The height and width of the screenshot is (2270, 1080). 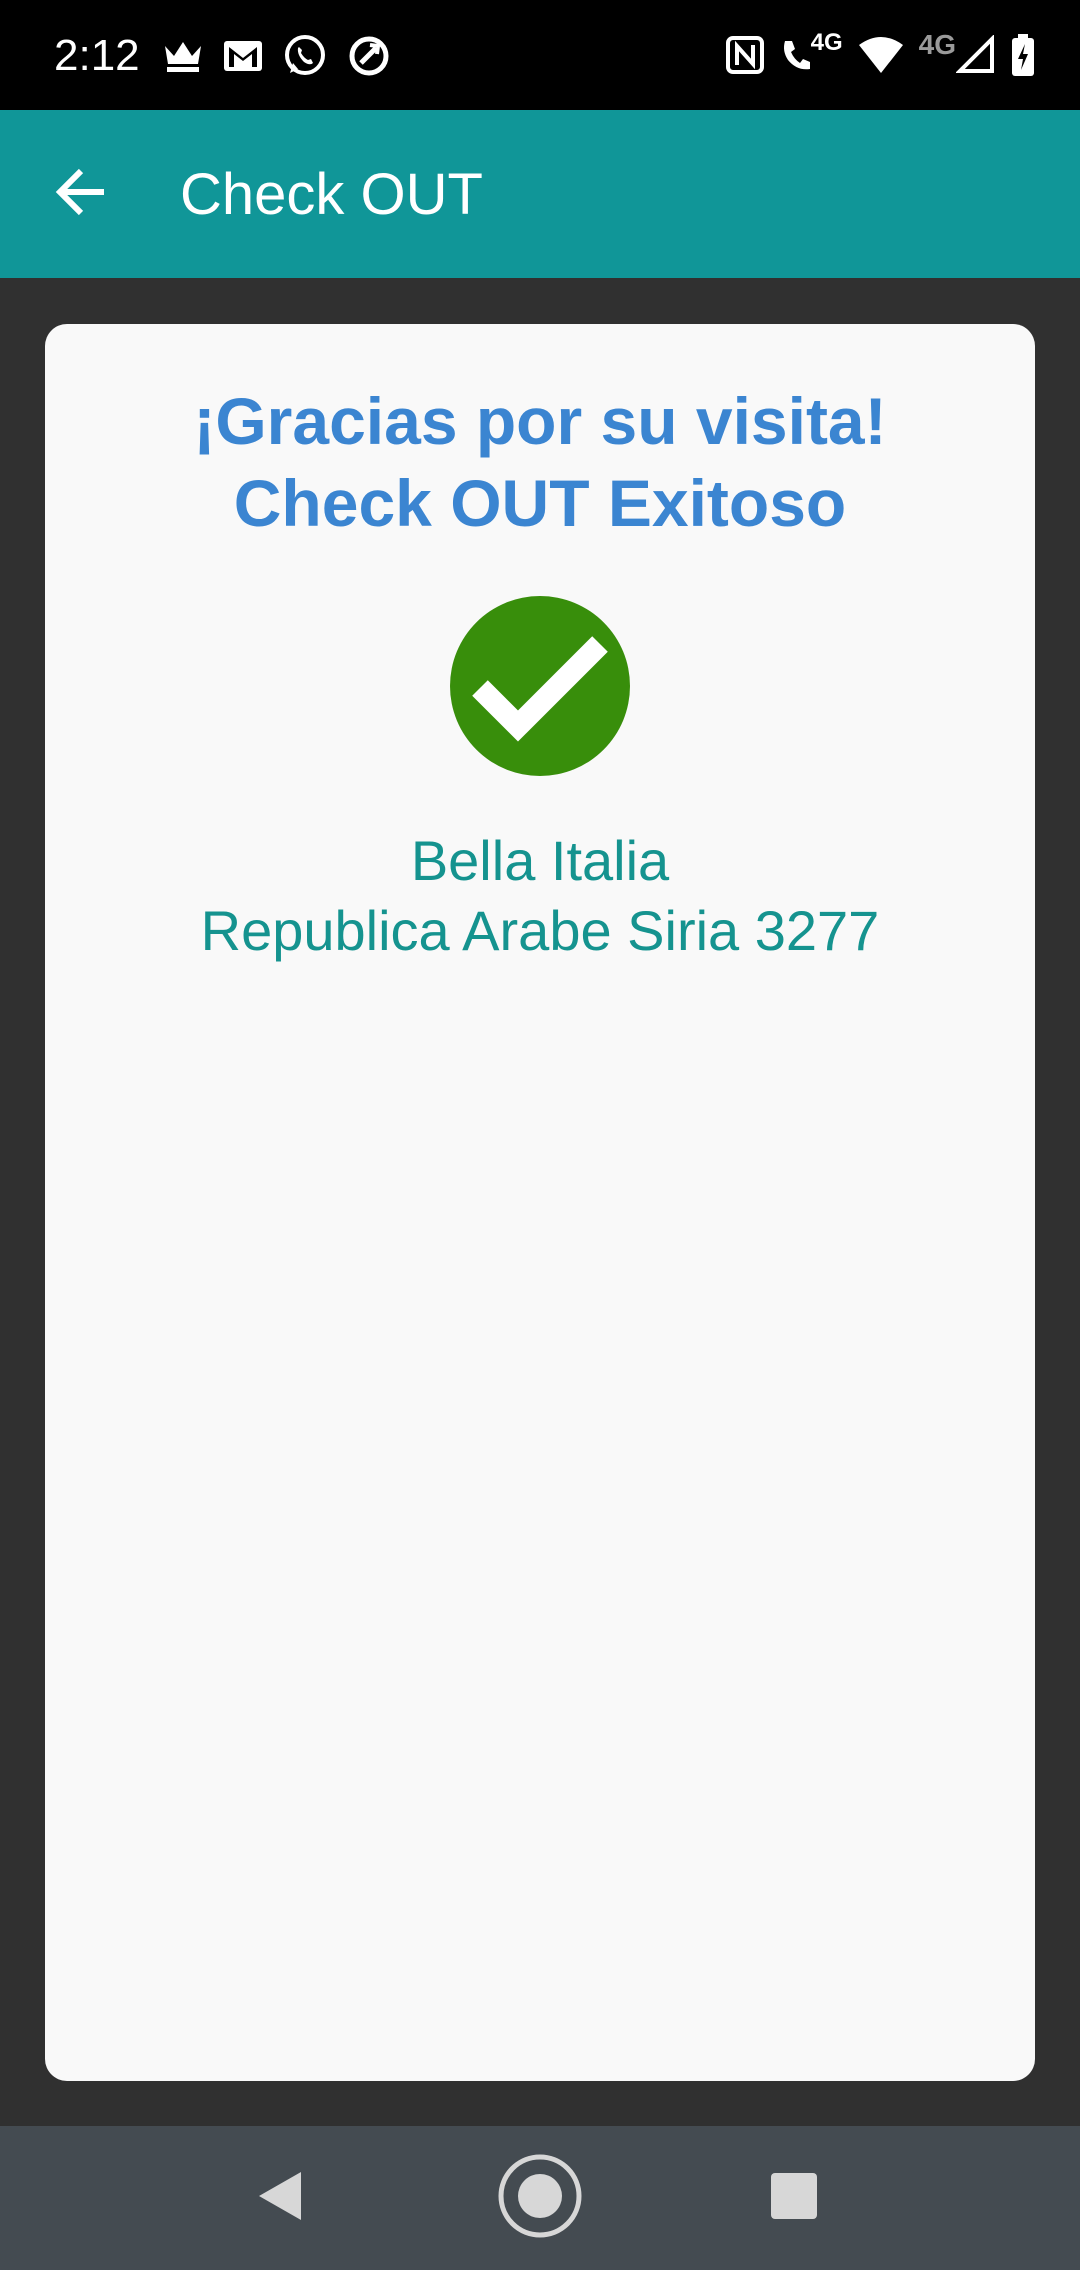 I want to click on wifi-icon, so click(x=881, y=55).